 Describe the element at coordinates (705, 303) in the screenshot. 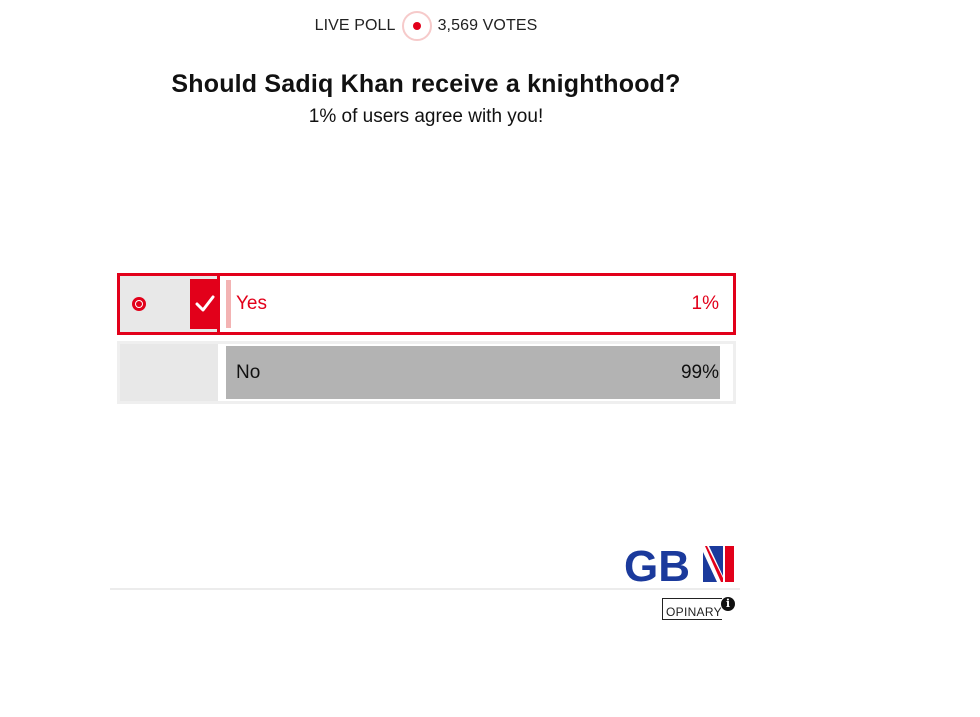

I see `option-percent-yes: 1%` at that location.